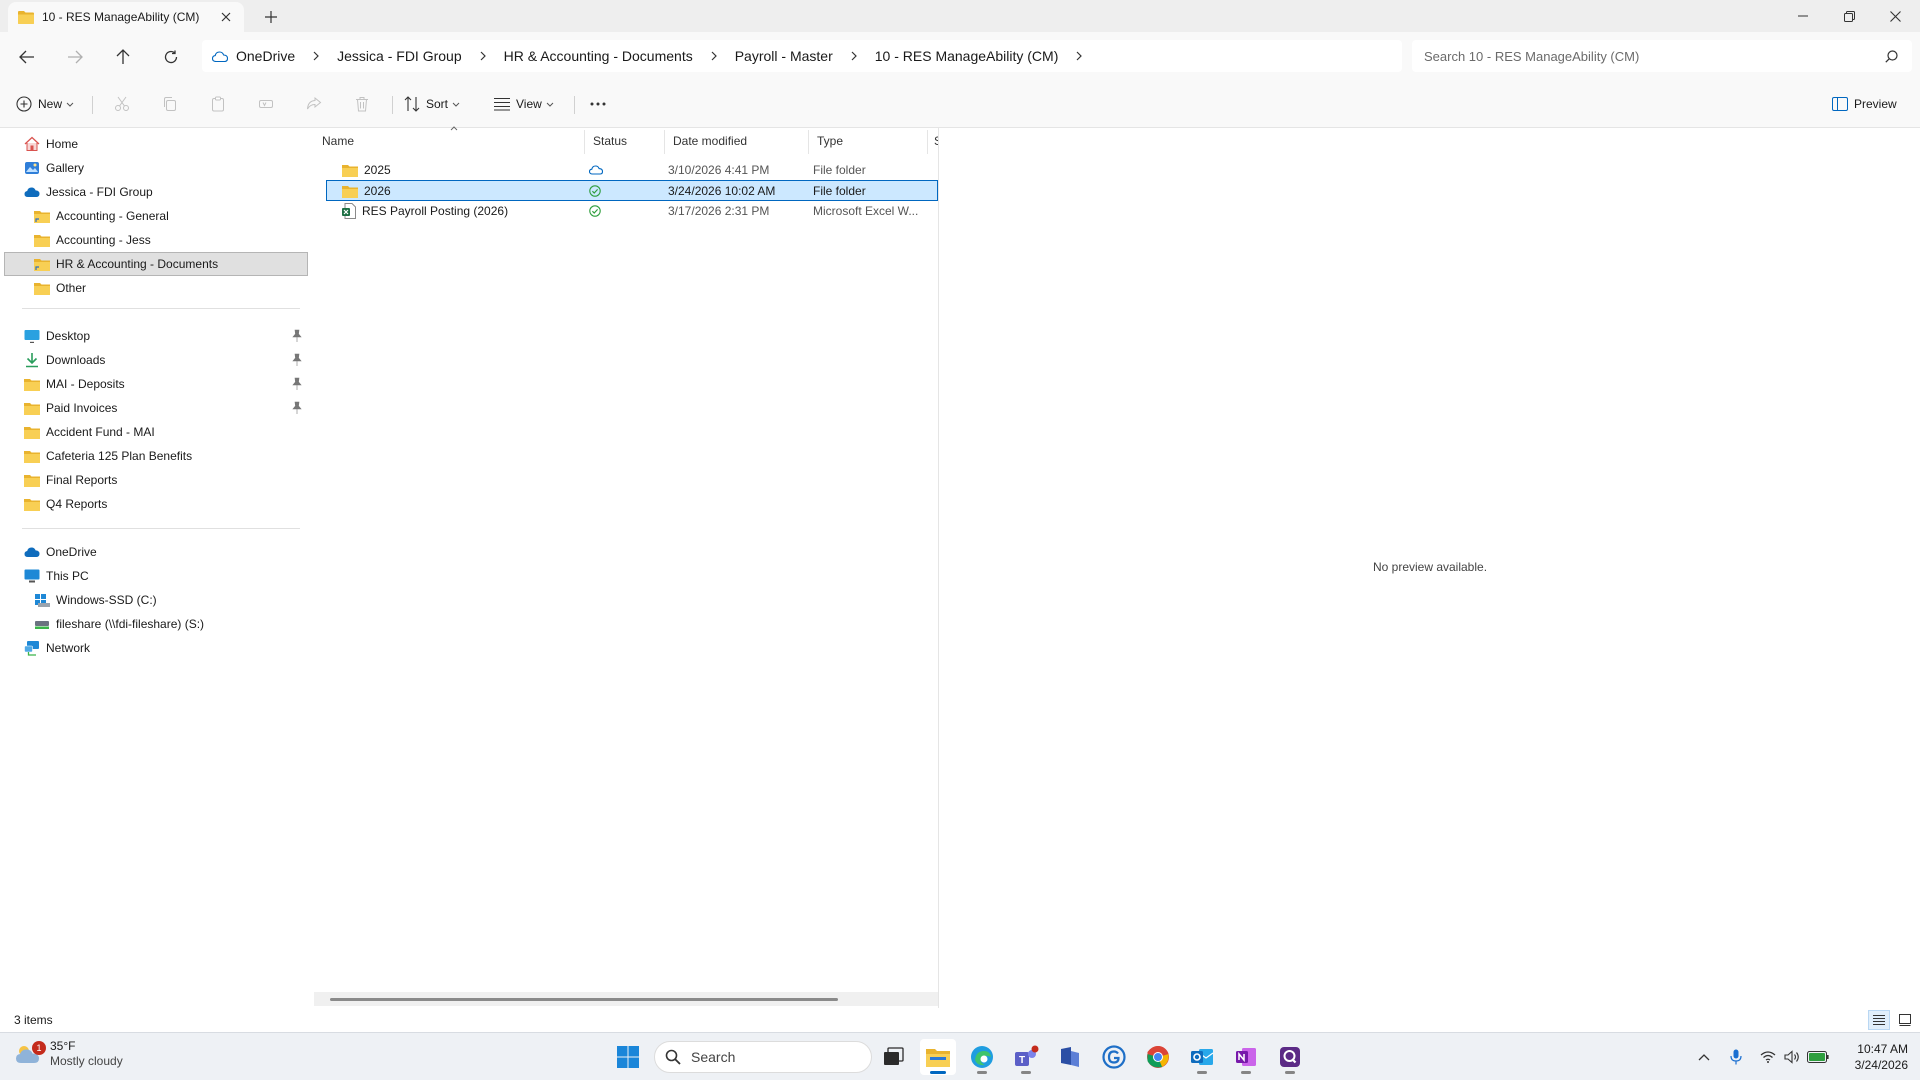  What do you see at coordinates (432, 104) in the screenshot?
I see `sort-button: Sort` at bounding box center [432, 104].